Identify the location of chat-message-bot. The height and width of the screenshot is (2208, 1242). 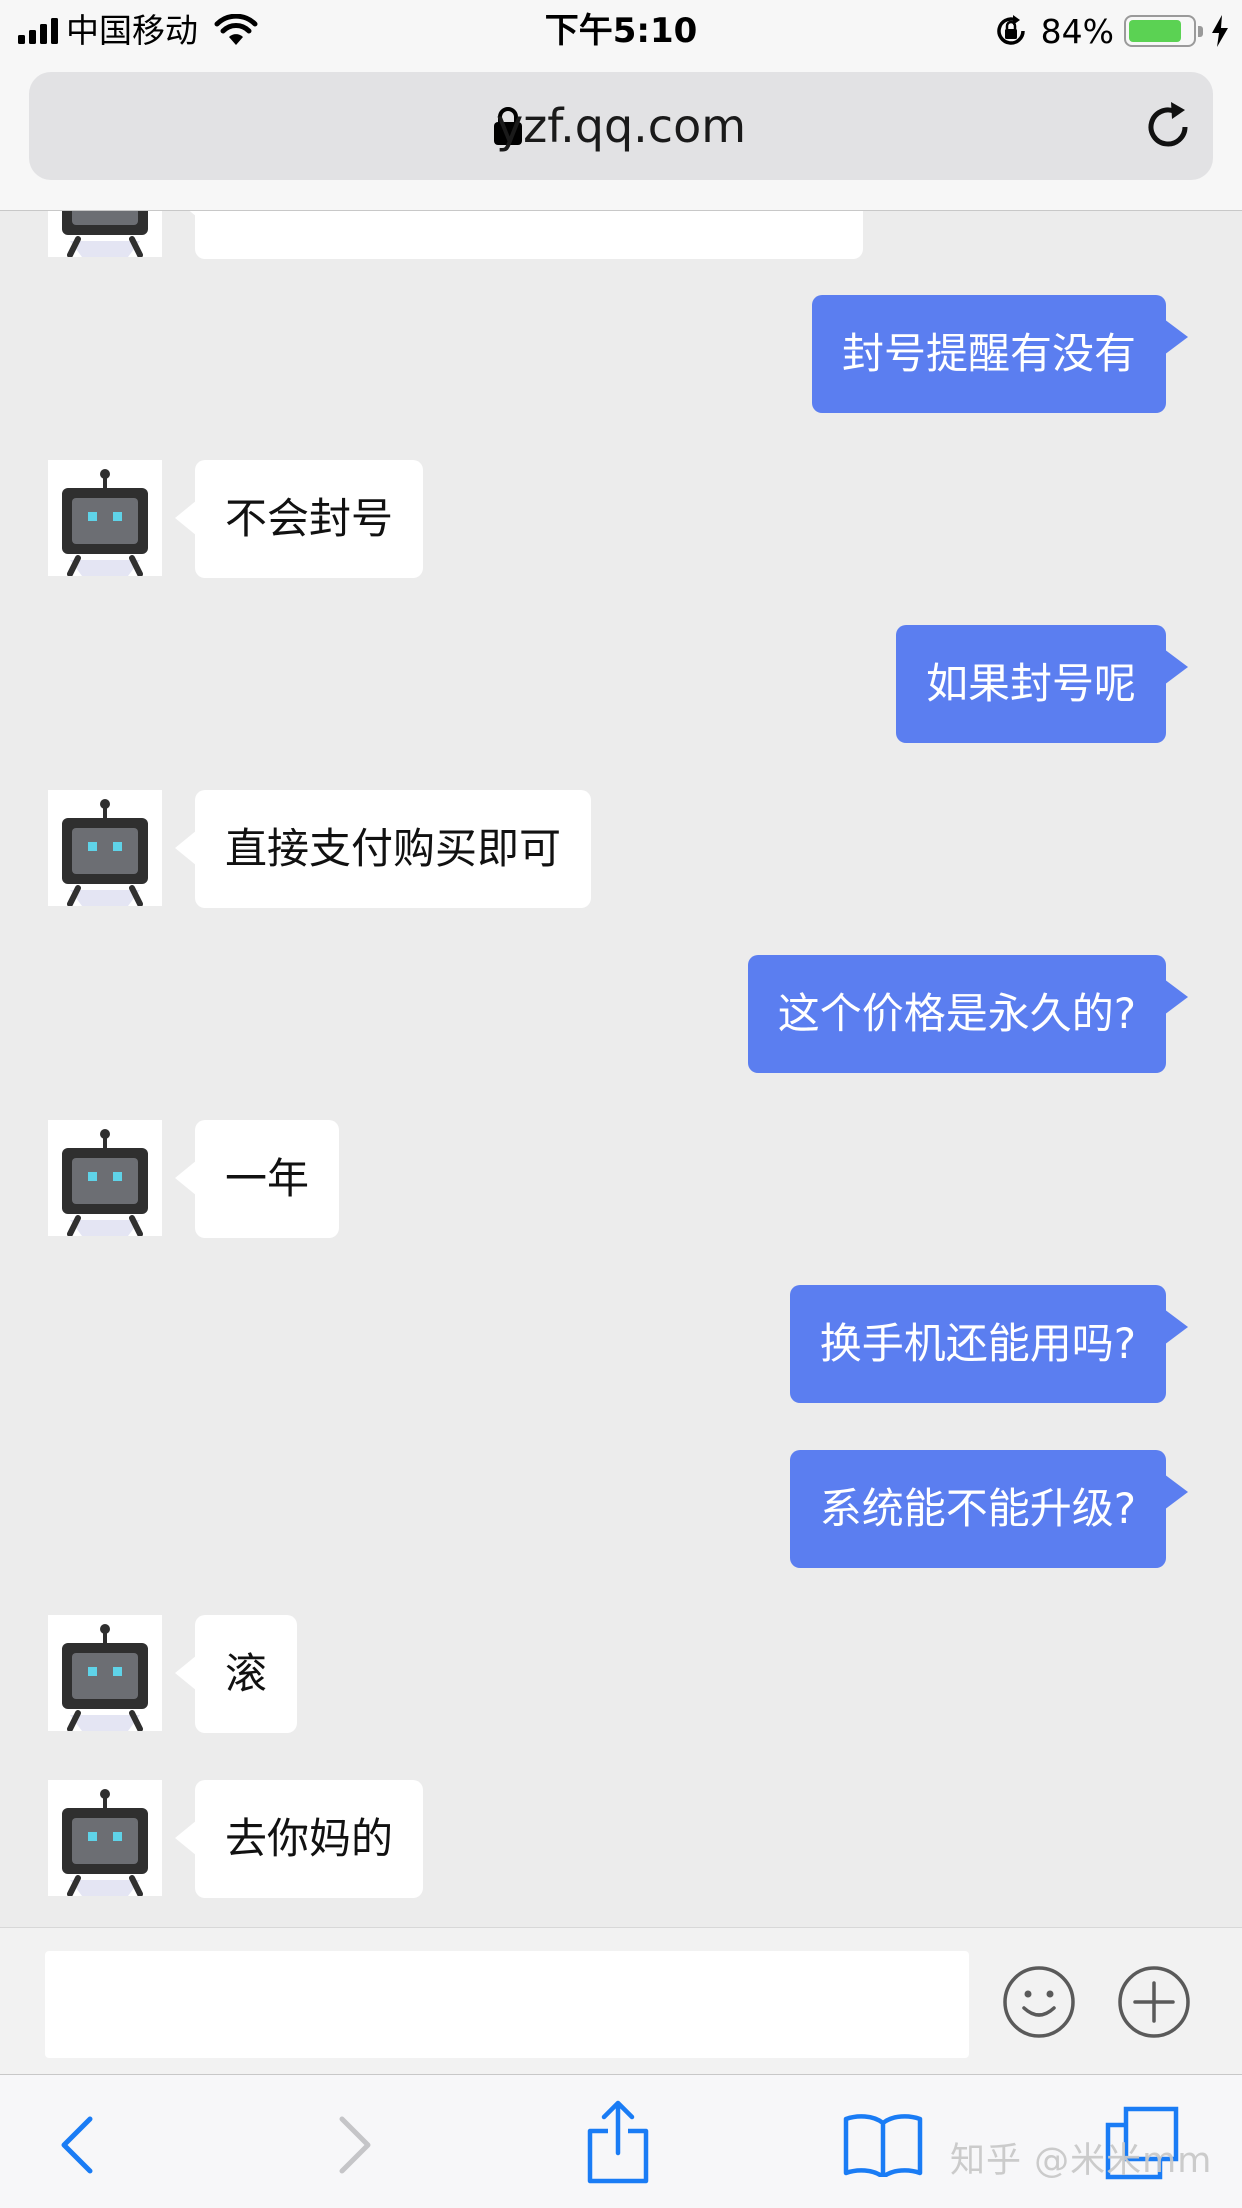
(621, 236).